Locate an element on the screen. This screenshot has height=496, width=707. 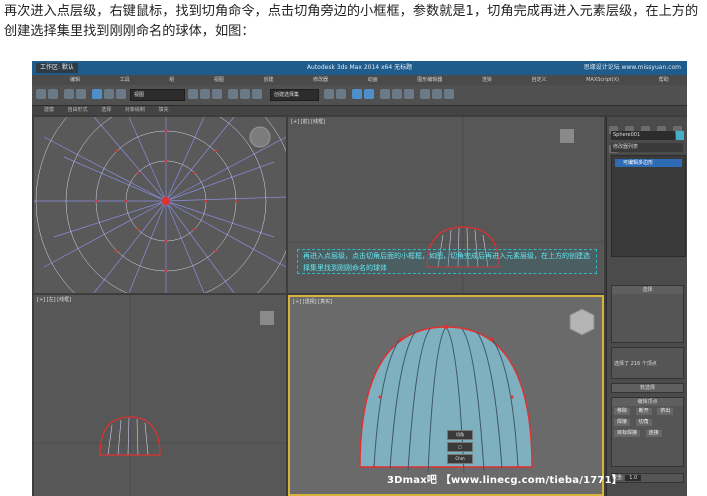
selection-rollout-header: 选择 is located at coordinates (647, 290).